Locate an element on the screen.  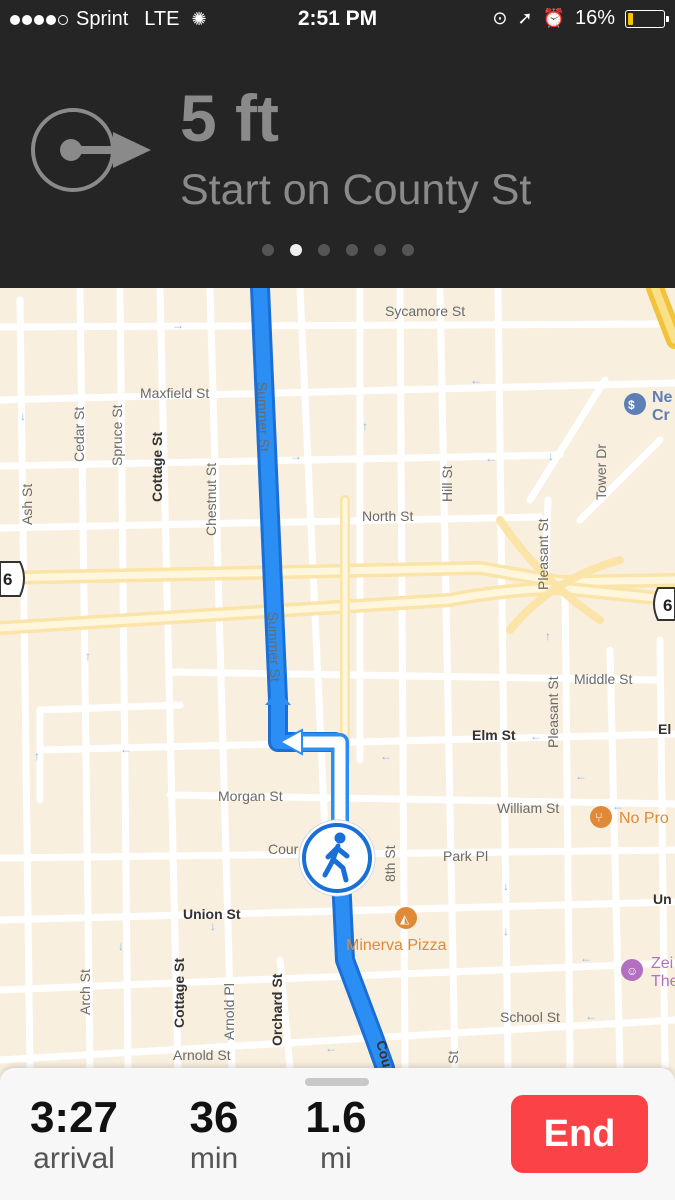
street-label: Sycamore St is located at coordinates (425, 311).